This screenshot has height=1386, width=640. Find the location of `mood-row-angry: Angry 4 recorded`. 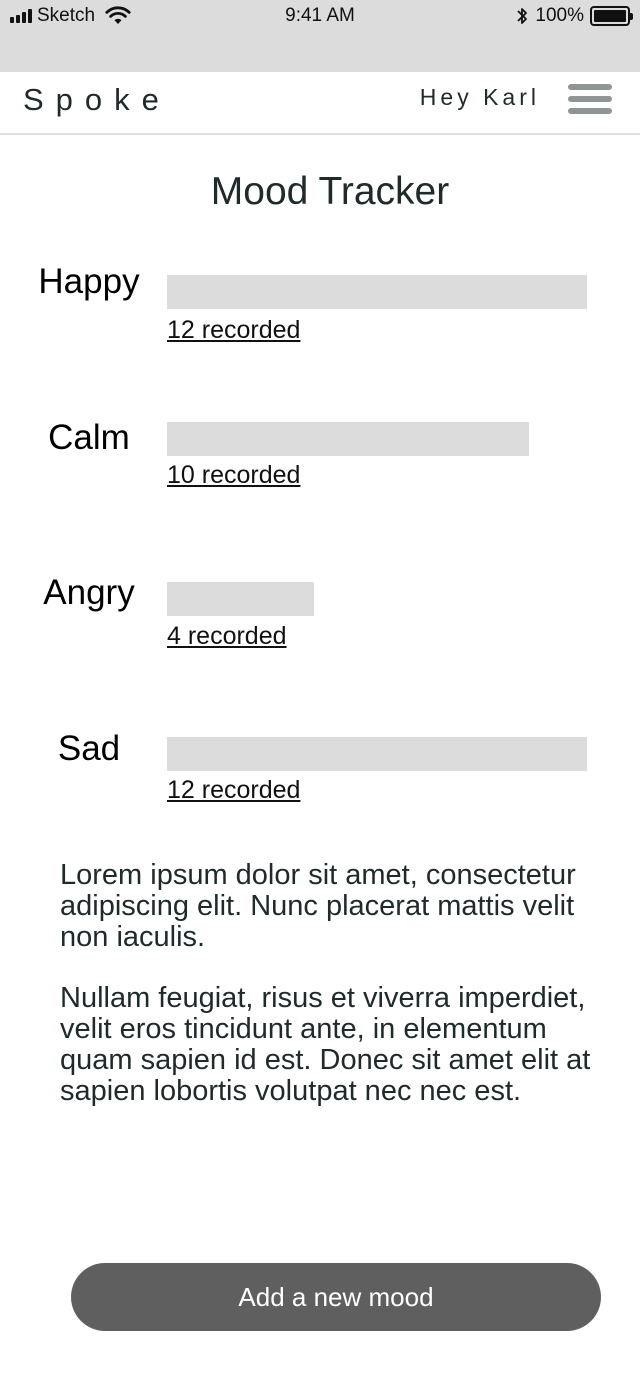

mood-row-angry: Angry 4 recorded is located at coordinates (320, 613).